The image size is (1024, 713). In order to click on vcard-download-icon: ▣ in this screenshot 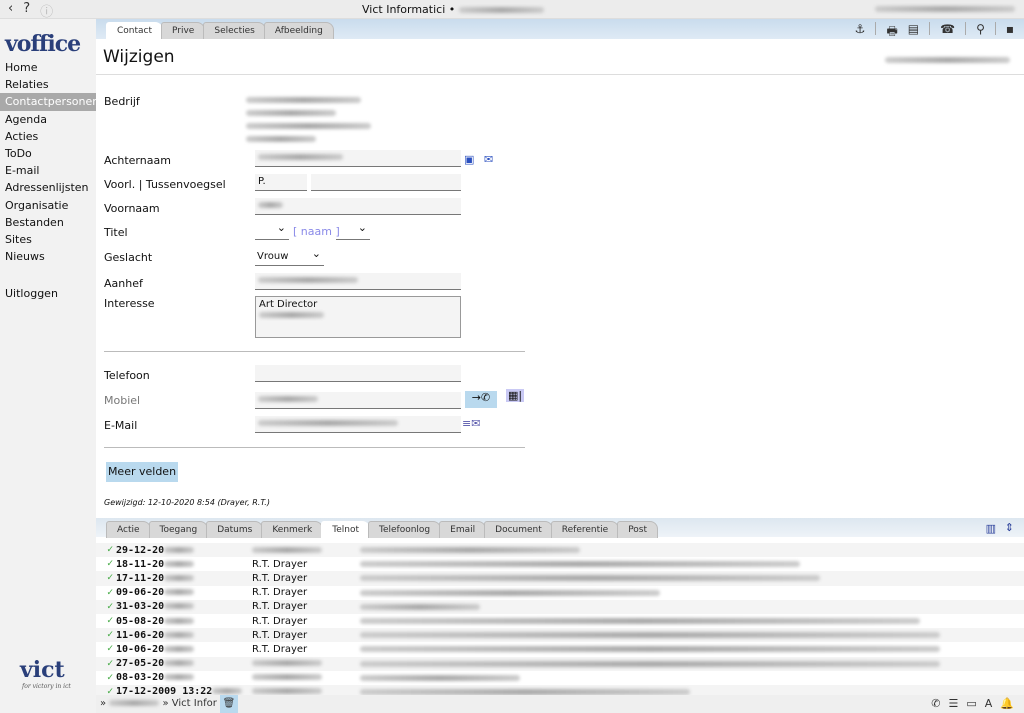, I will do `click(469, 159)`.